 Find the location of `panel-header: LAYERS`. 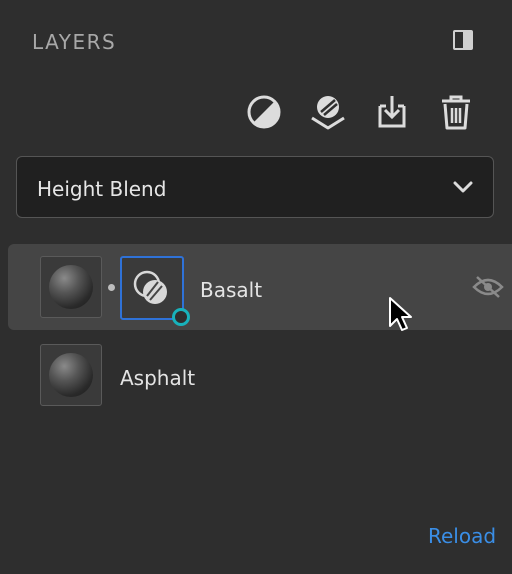

panel-header: LAYERS is located at coordinates (256, 42).